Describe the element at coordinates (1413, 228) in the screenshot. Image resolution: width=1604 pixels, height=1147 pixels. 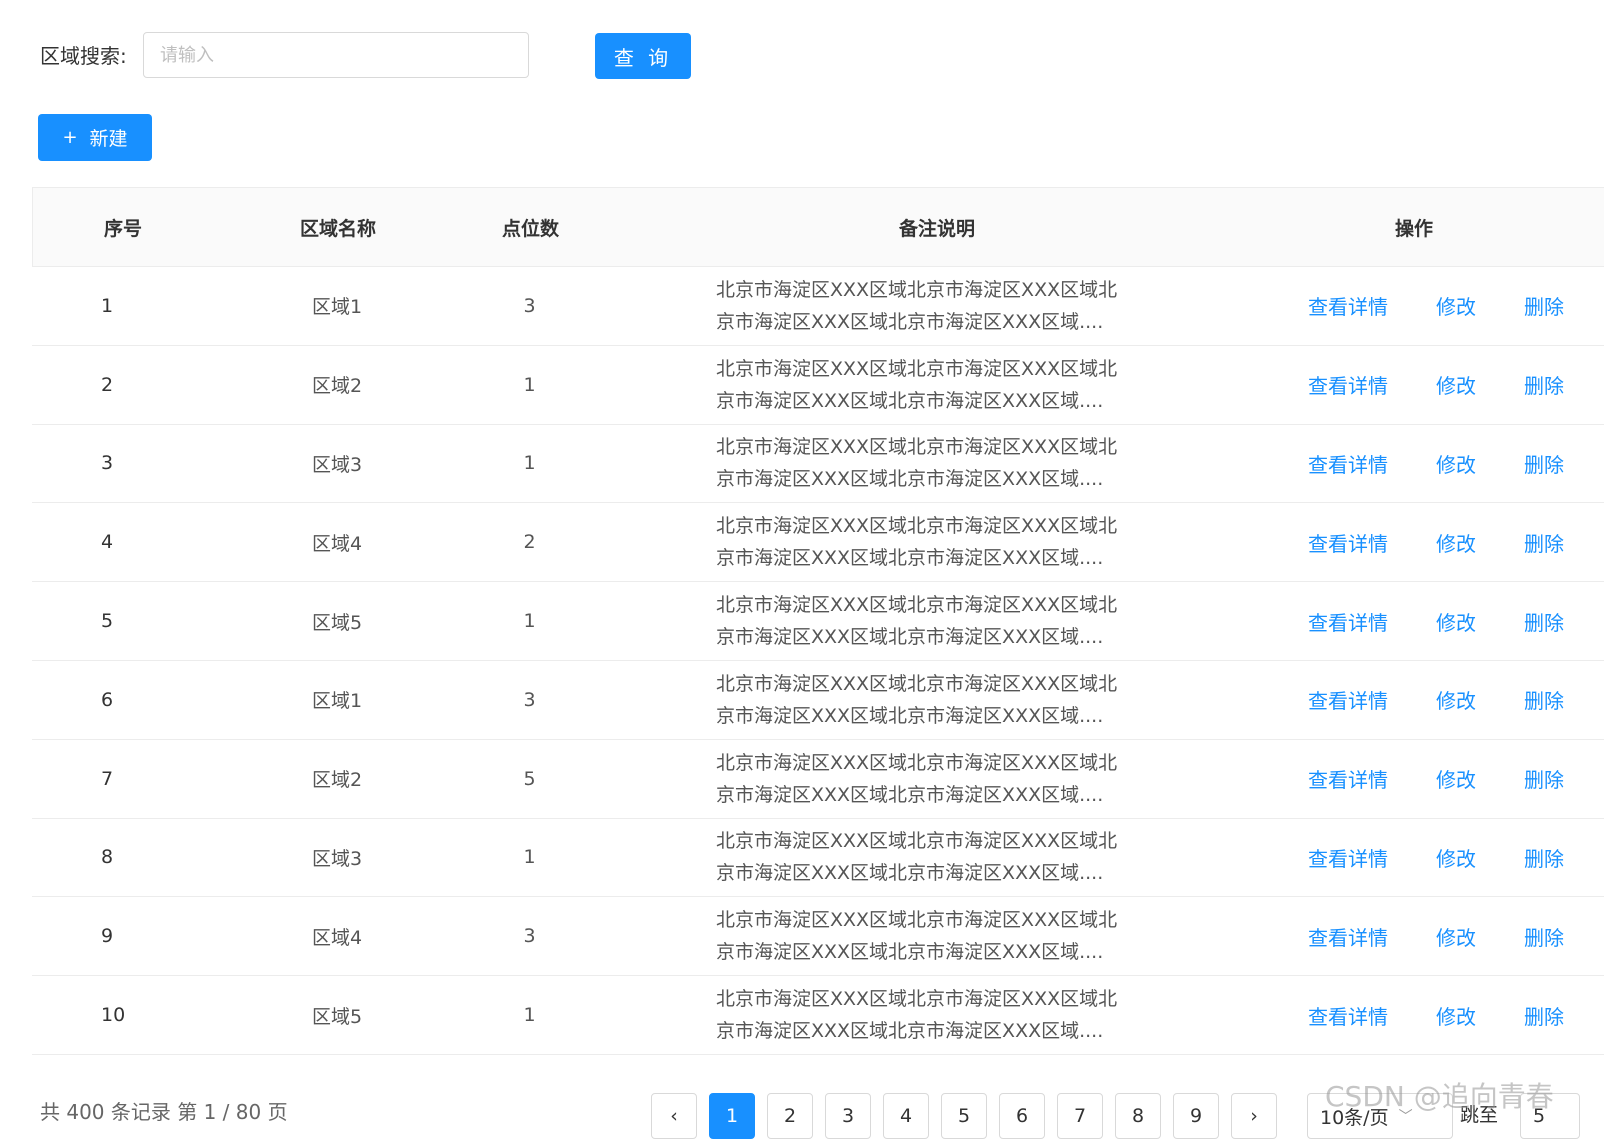
I see `header-ops: 操作` at that location.